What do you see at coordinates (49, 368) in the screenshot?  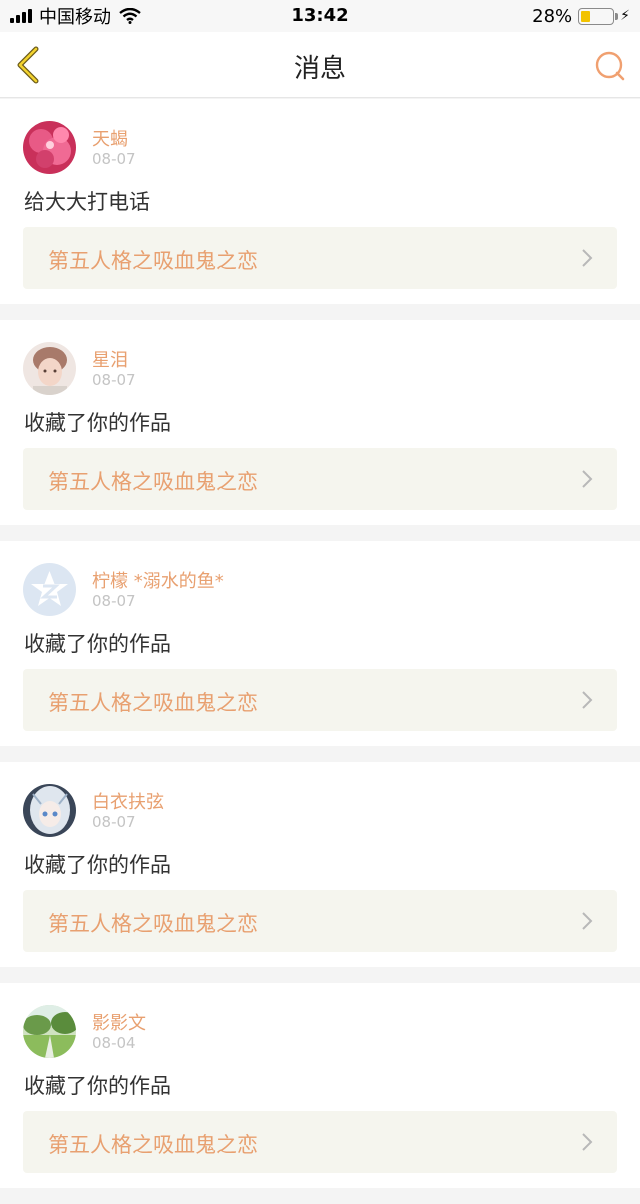 I see `person-avatar` at bounding box center [49, 368].